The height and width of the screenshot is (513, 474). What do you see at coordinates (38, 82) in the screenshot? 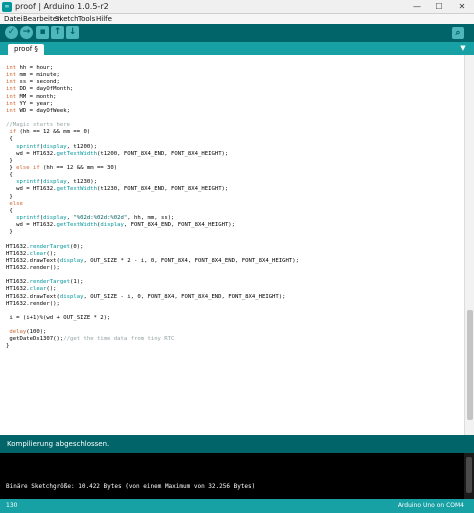
I see `code-token: ss = second;` at bounding box center [38, 82].